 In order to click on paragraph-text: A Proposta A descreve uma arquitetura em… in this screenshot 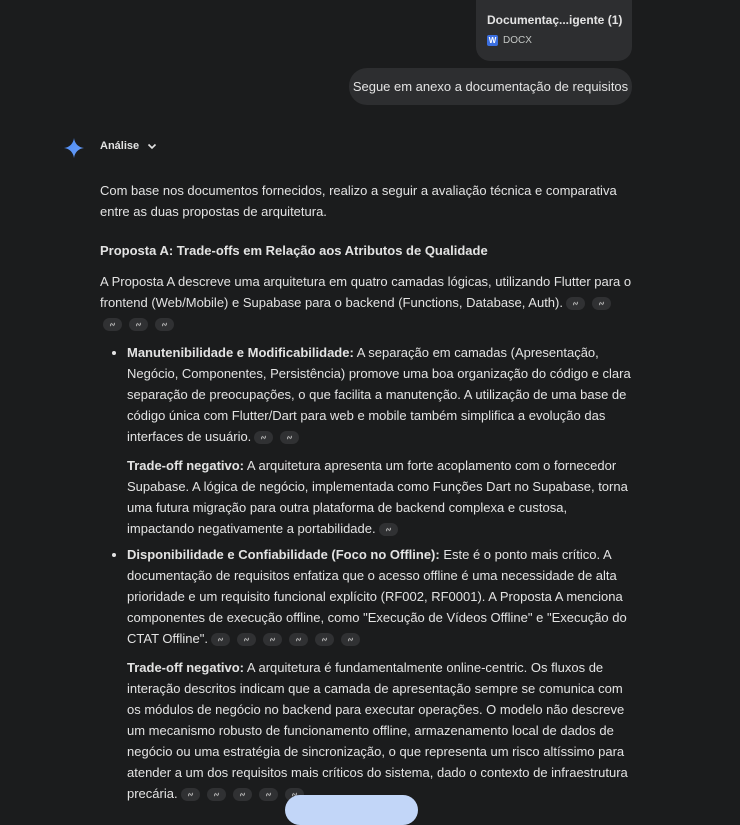, I will do `click(366, 292)`.